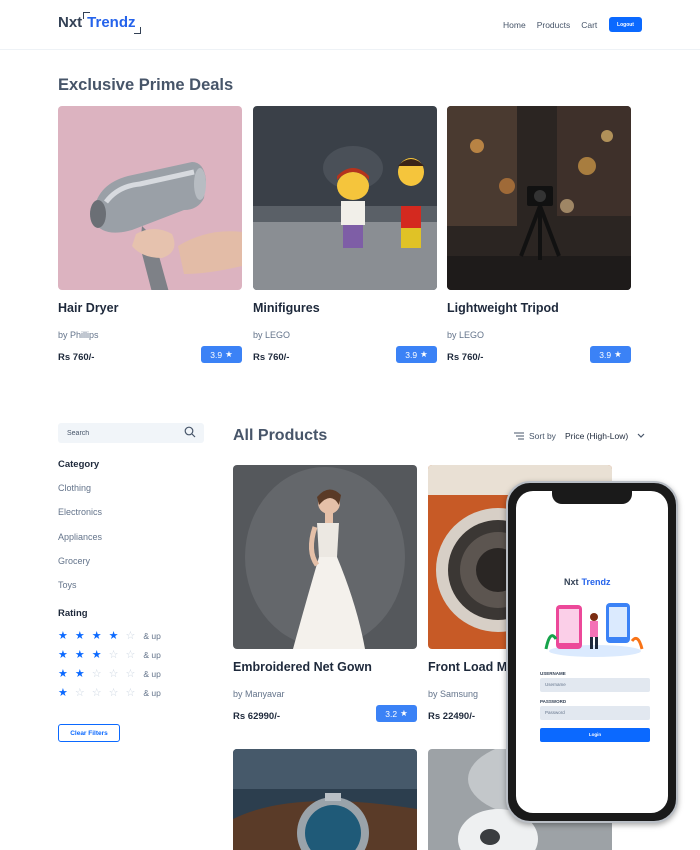  Describe the element at coordinates (579, 436) in the screenshot. I see `sort-control: Sort by Price (High-Low)` at that location.